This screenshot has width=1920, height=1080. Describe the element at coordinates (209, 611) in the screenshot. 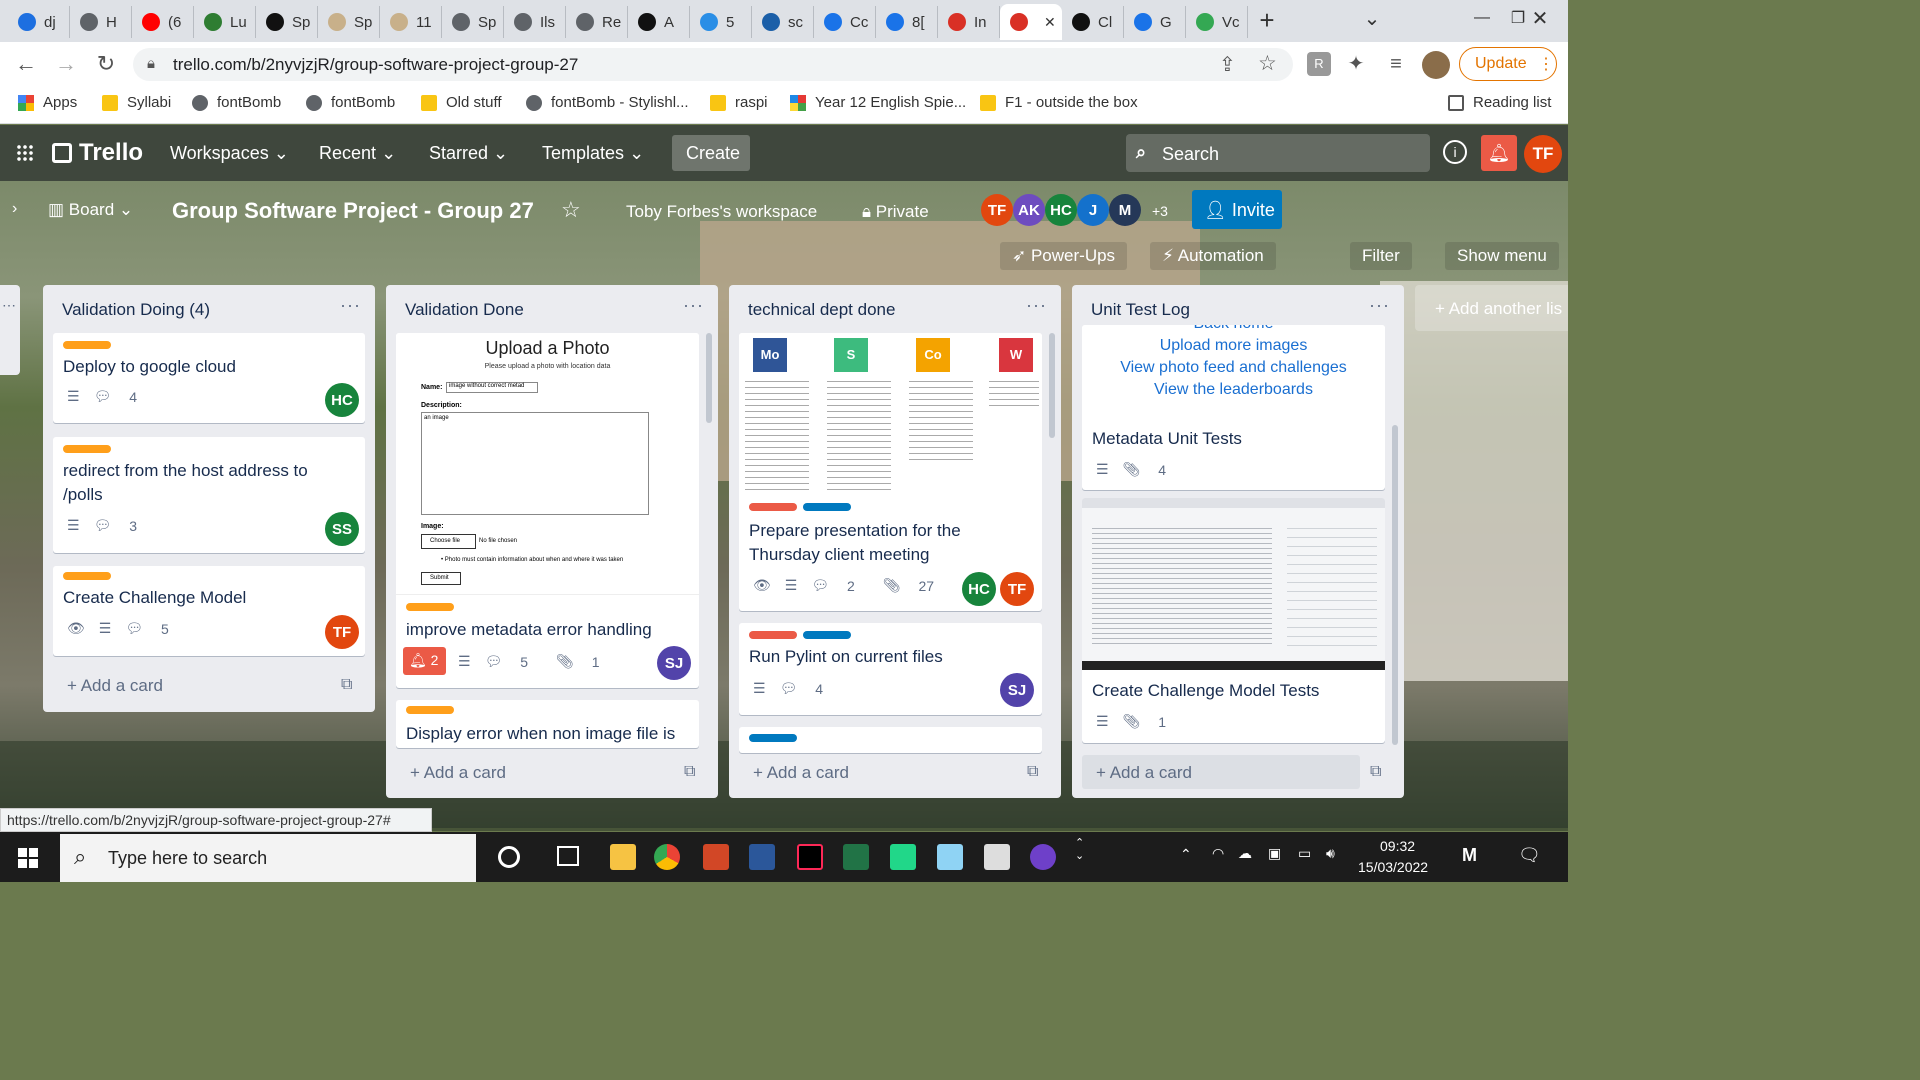

I see `card-create-challenge-model: Create Challenge Model 👁︎ ☰ 💬︎ 5 TF` at that location.